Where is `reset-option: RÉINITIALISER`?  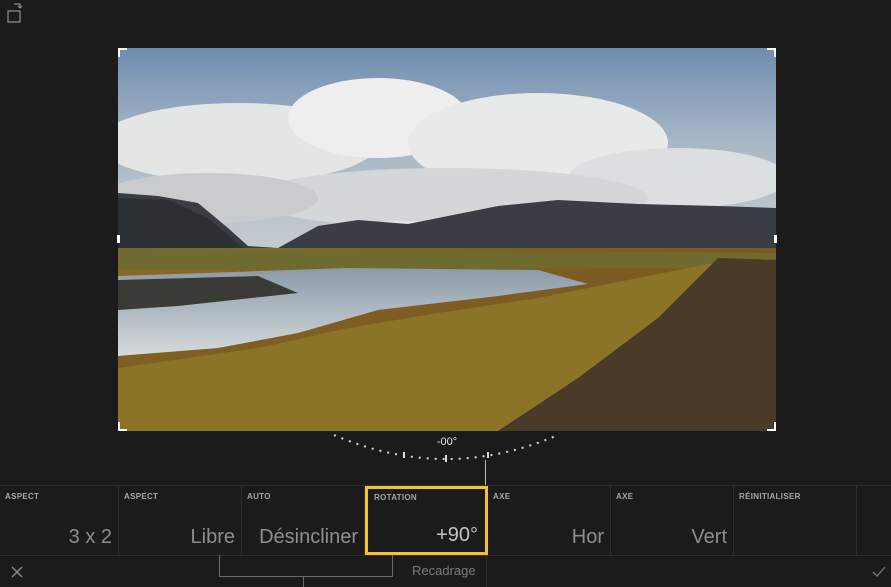 reset-option: RÉINITIALISER is located at coordinates (795, 520).